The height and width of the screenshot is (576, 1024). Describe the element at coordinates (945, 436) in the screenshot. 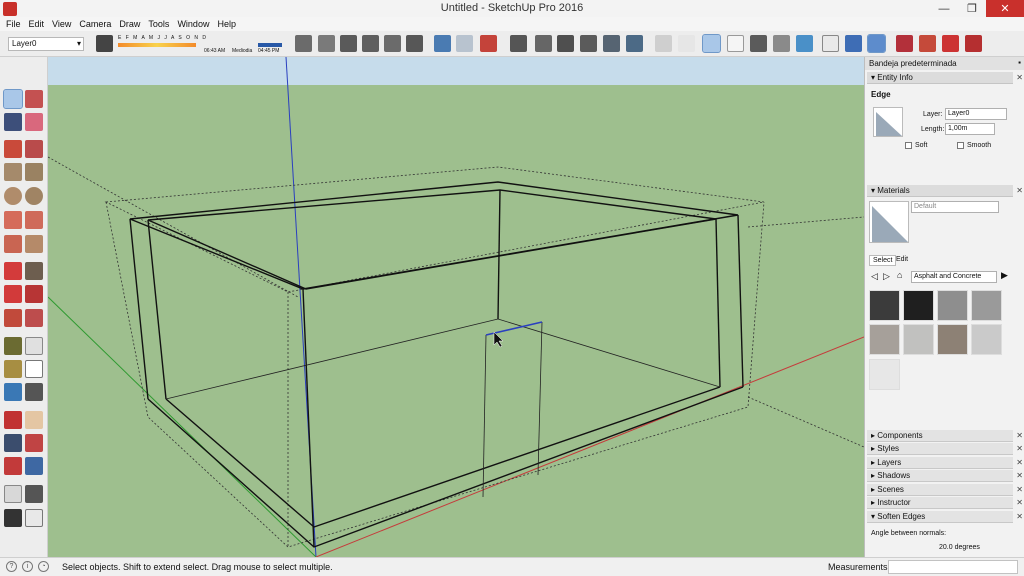

I see `components-panel: ▸ Components ✕` at that location.